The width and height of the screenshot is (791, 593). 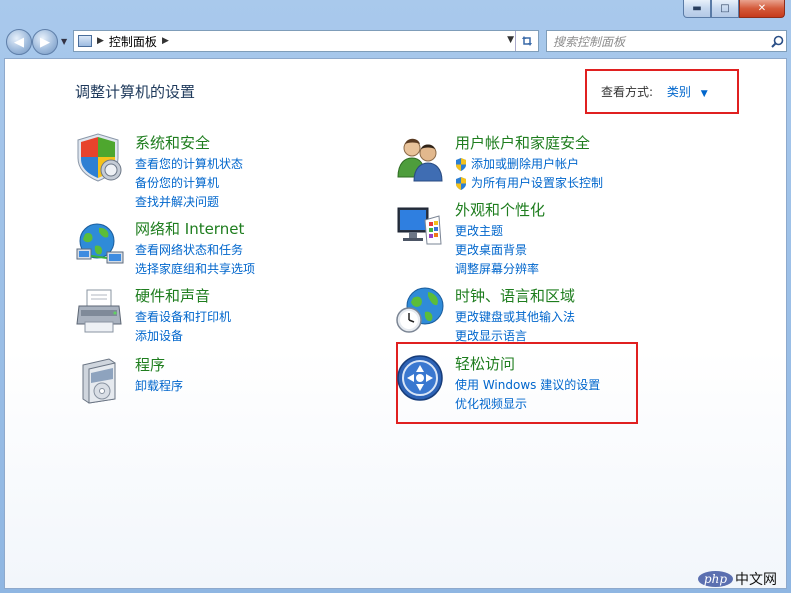 I want to click on link-change-theme: 更改主题, so click(x=497, y=231).